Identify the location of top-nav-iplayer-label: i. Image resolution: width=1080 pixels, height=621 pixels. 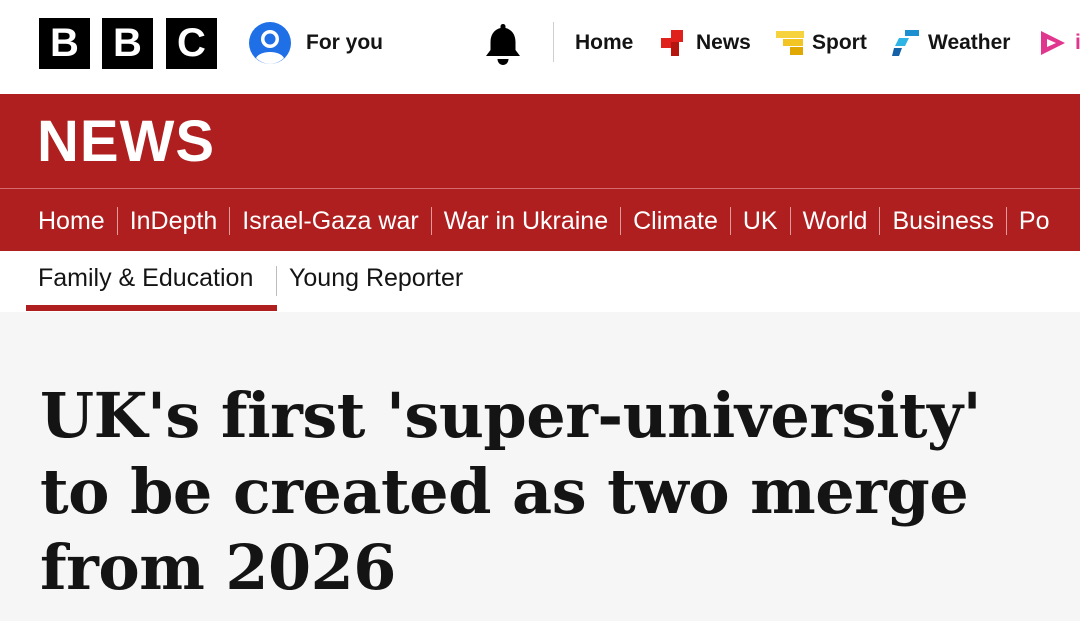
(1077, 42).